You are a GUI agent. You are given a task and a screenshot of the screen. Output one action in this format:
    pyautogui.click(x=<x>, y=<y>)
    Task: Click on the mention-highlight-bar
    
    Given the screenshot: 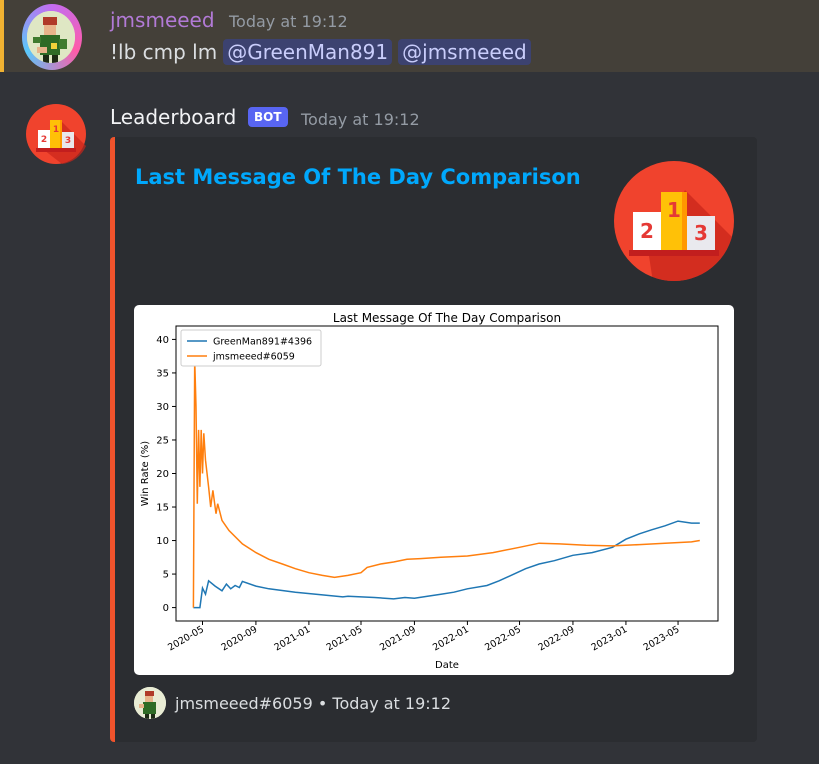 What is the action you would take?
    pyautogui.click(x=2, y=36)
    